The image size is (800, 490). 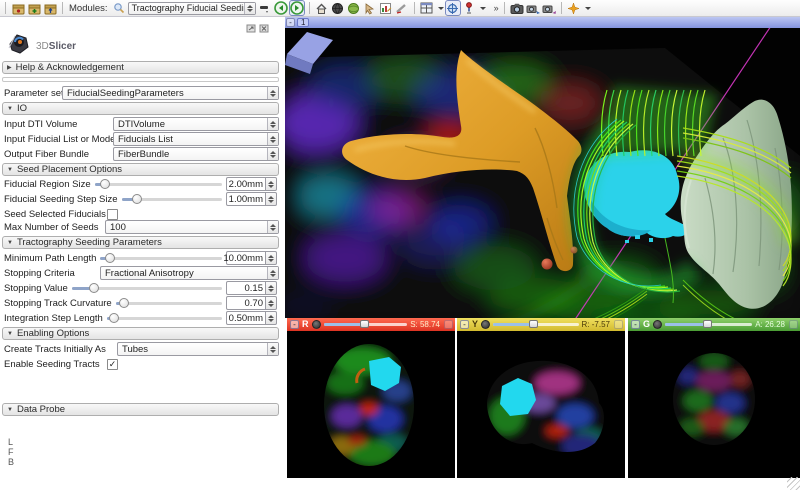 I want to click on yellow-slice-slider, so click(x=536, y=324).